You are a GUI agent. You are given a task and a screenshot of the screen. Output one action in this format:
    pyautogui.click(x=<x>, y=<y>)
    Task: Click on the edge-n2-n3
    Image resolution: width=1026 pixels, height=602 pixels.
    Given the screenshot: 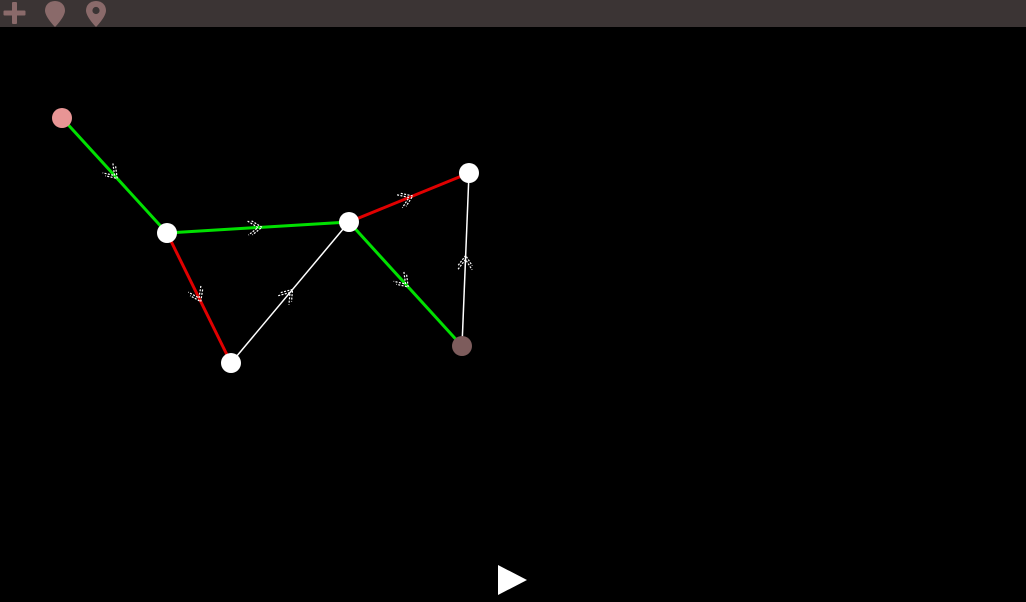 What is the action you would take?
    pyautogui.click(x=199, y=298)
    